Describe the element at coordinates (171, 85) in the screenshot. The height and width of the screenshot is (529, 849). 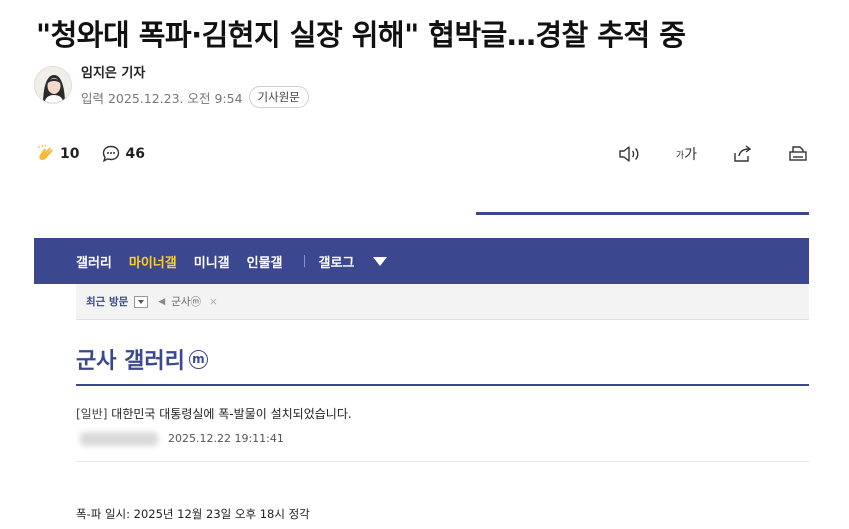
I see `byline: 임지은 기자 입력 2025.12.23. 오전 9:54 기사원문` at that location.